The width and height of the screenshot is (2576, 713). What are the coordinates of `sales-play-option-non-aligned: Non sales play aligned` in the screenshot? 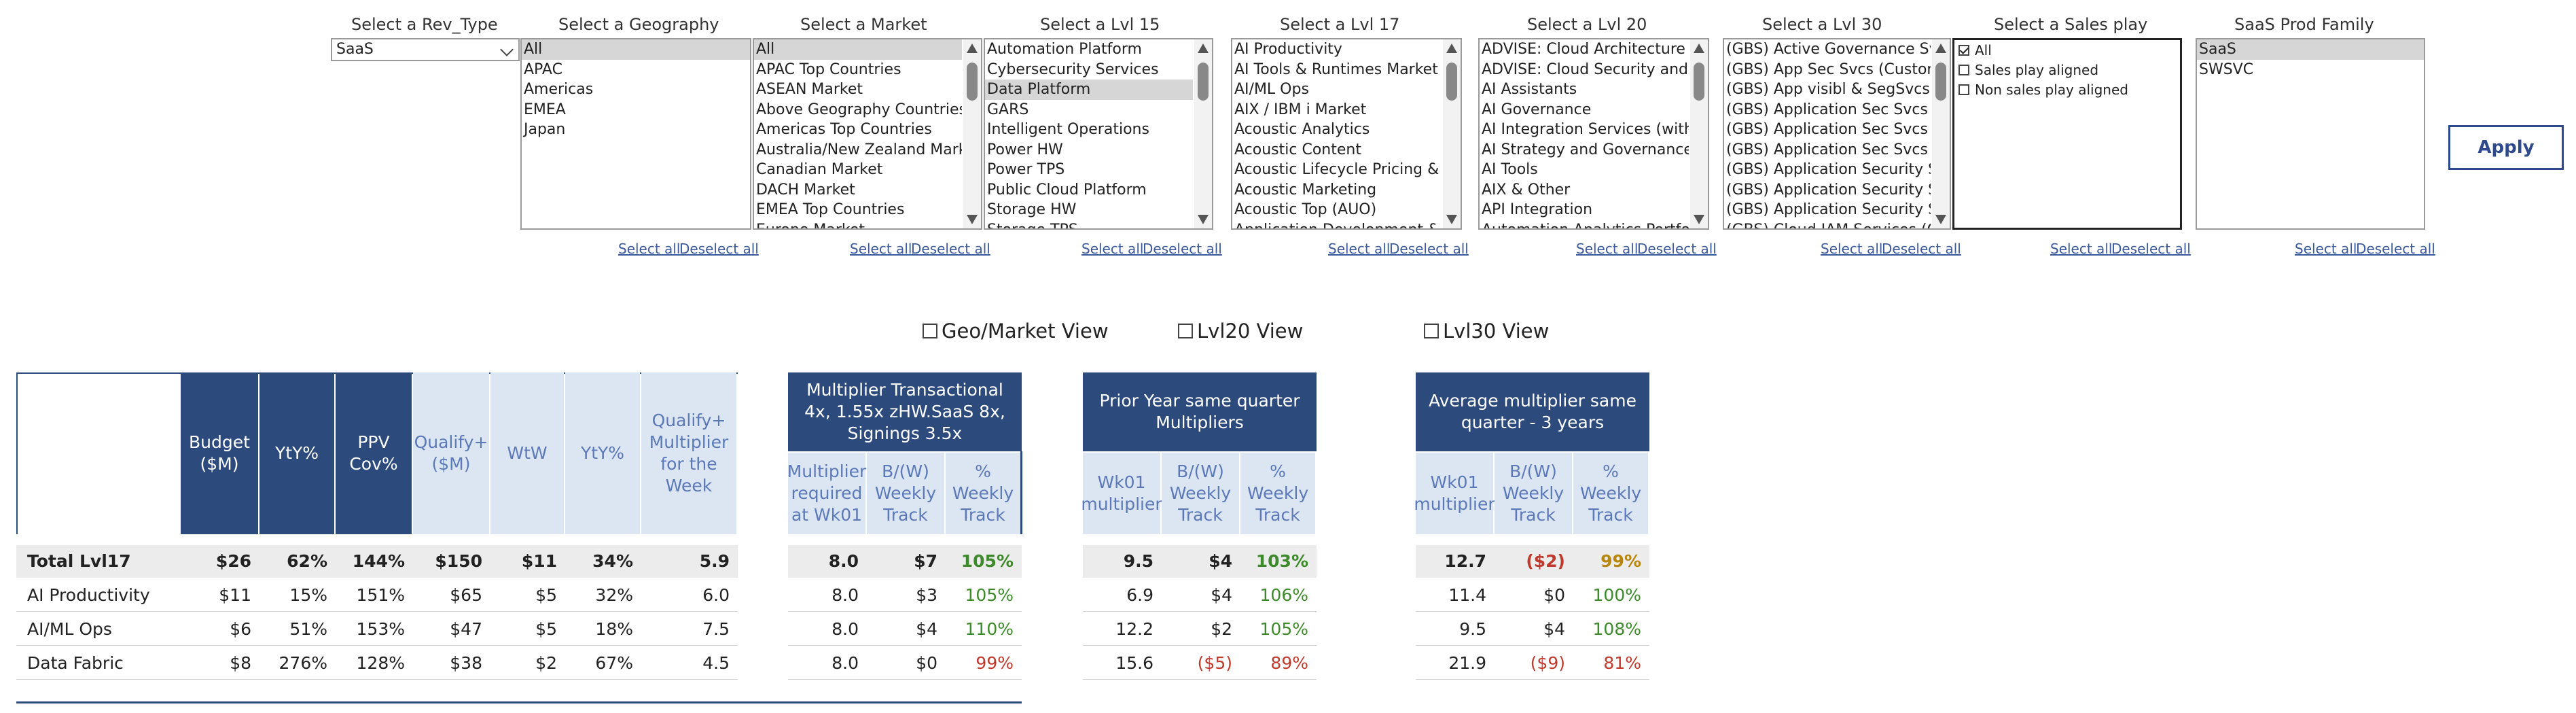 It's located at (2067, 89).